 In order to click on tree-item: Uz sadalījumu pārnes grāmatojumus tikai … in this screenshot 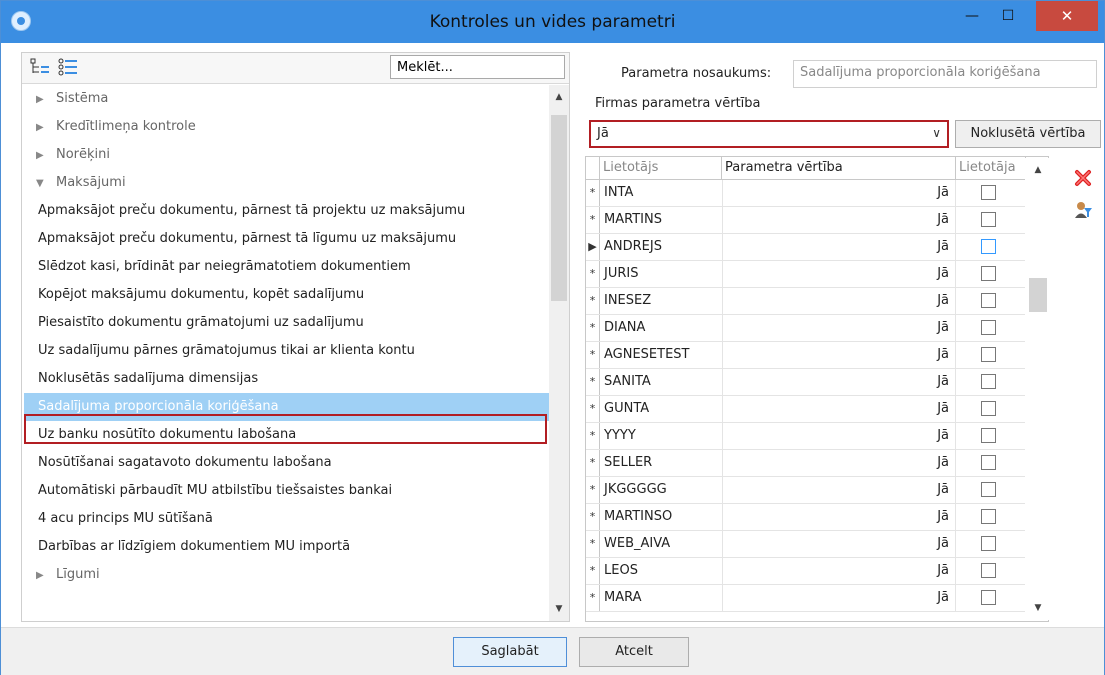, I will do `click(284, 351)`.